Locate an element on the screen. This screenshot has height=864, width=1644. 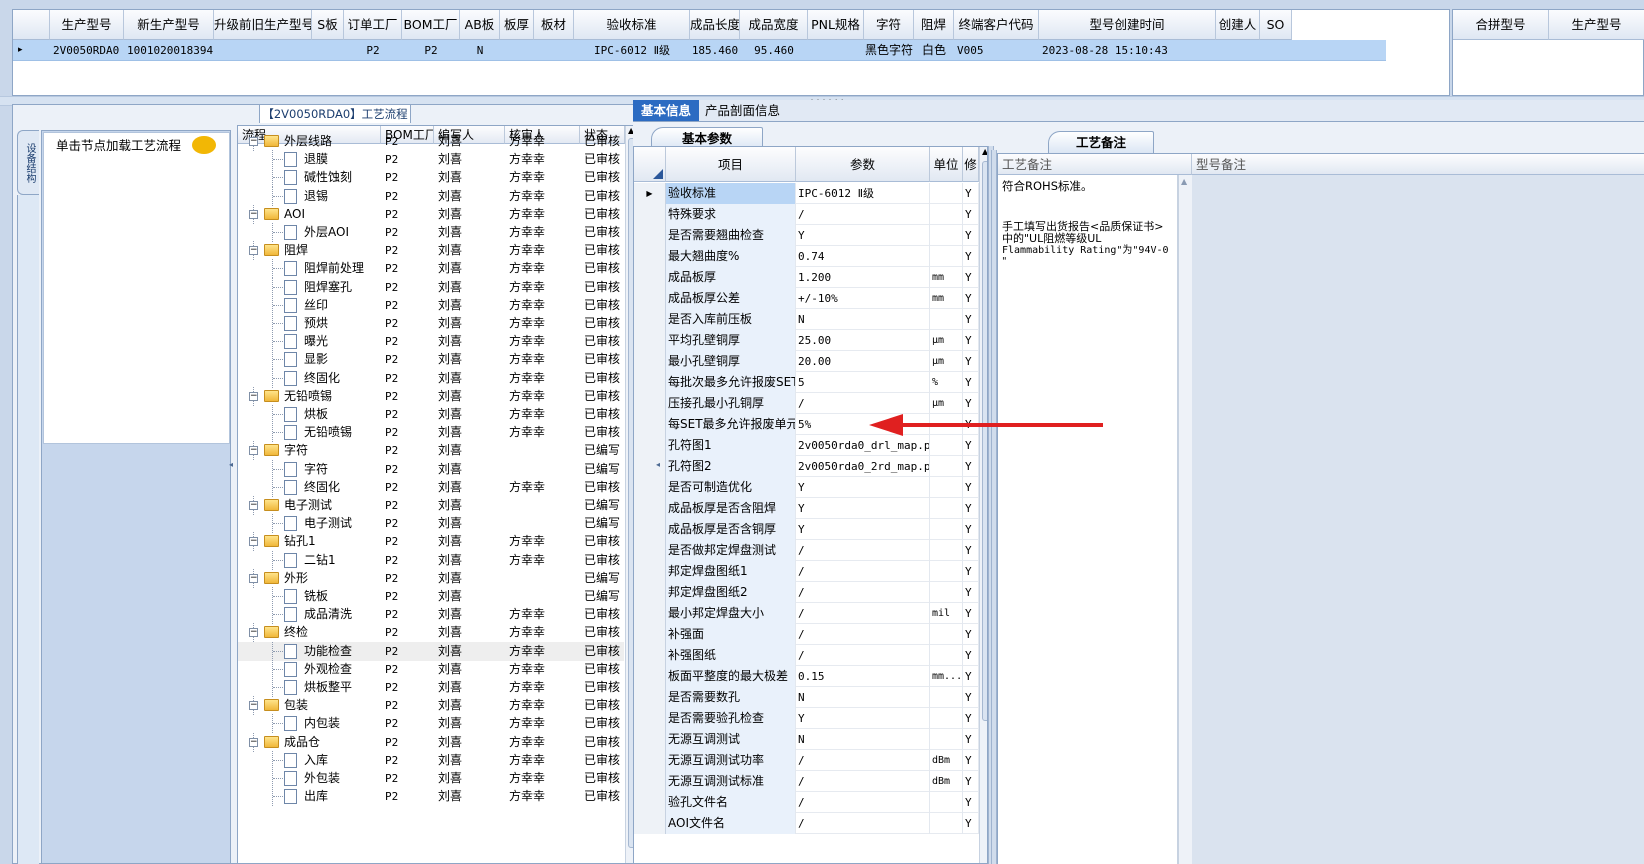
tree-step-row: 二钻1 P2 刘喜 方幸幸 已审核 is located at coordinates (431, 560).